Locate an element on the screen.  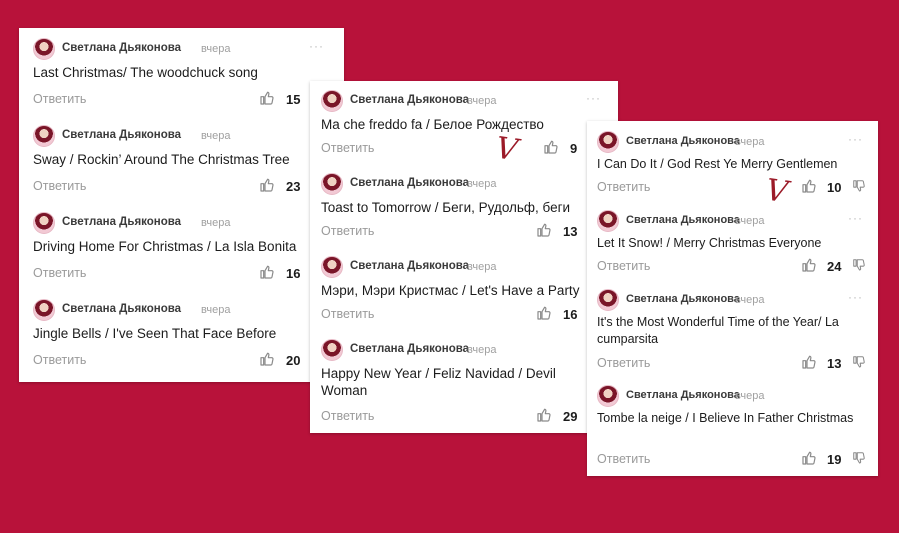
comment-text: Last Christmas/ The woodchuck song is located at coordinates (145, 72).